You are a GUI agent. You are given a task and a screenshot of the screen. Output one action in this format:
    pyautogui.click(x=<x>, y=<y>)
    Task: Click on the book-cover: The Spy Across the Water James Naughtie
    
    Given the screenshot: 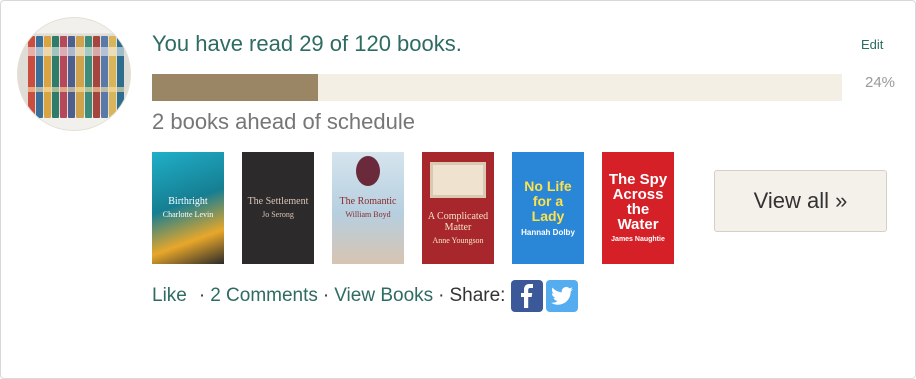 What is the action you would take?
    pyautogui.click(x=638, y=208)
    